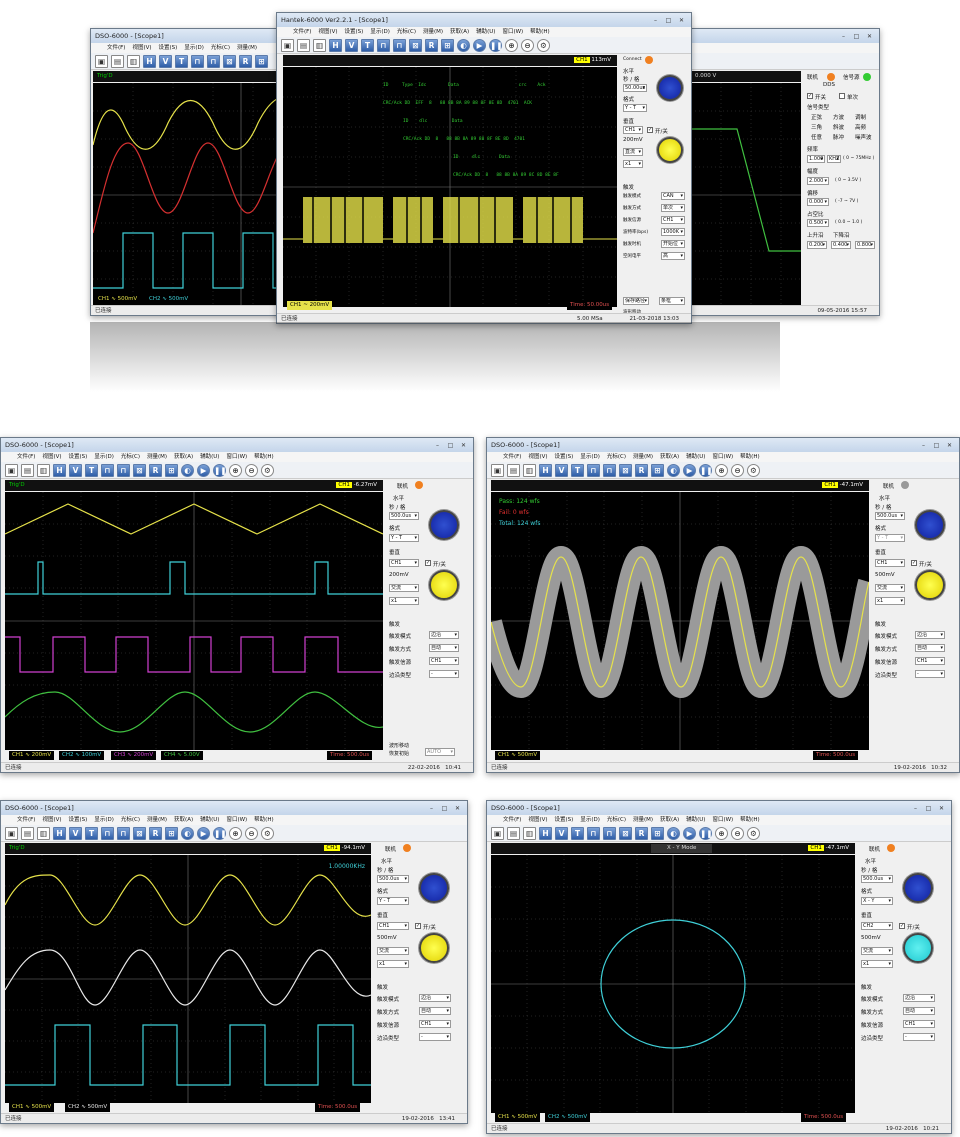 This screenshot has width=960, height=1137. Describe the element at coordinates (930, 648) in the screenshot. I see `trigger-sweep-select: 自动` at that location.